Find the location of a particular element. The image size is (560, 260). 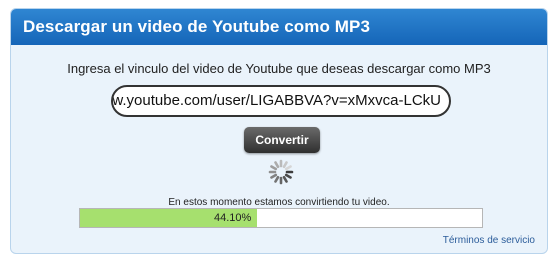

convert-button: Convertir is located at coordinates (282, 140).